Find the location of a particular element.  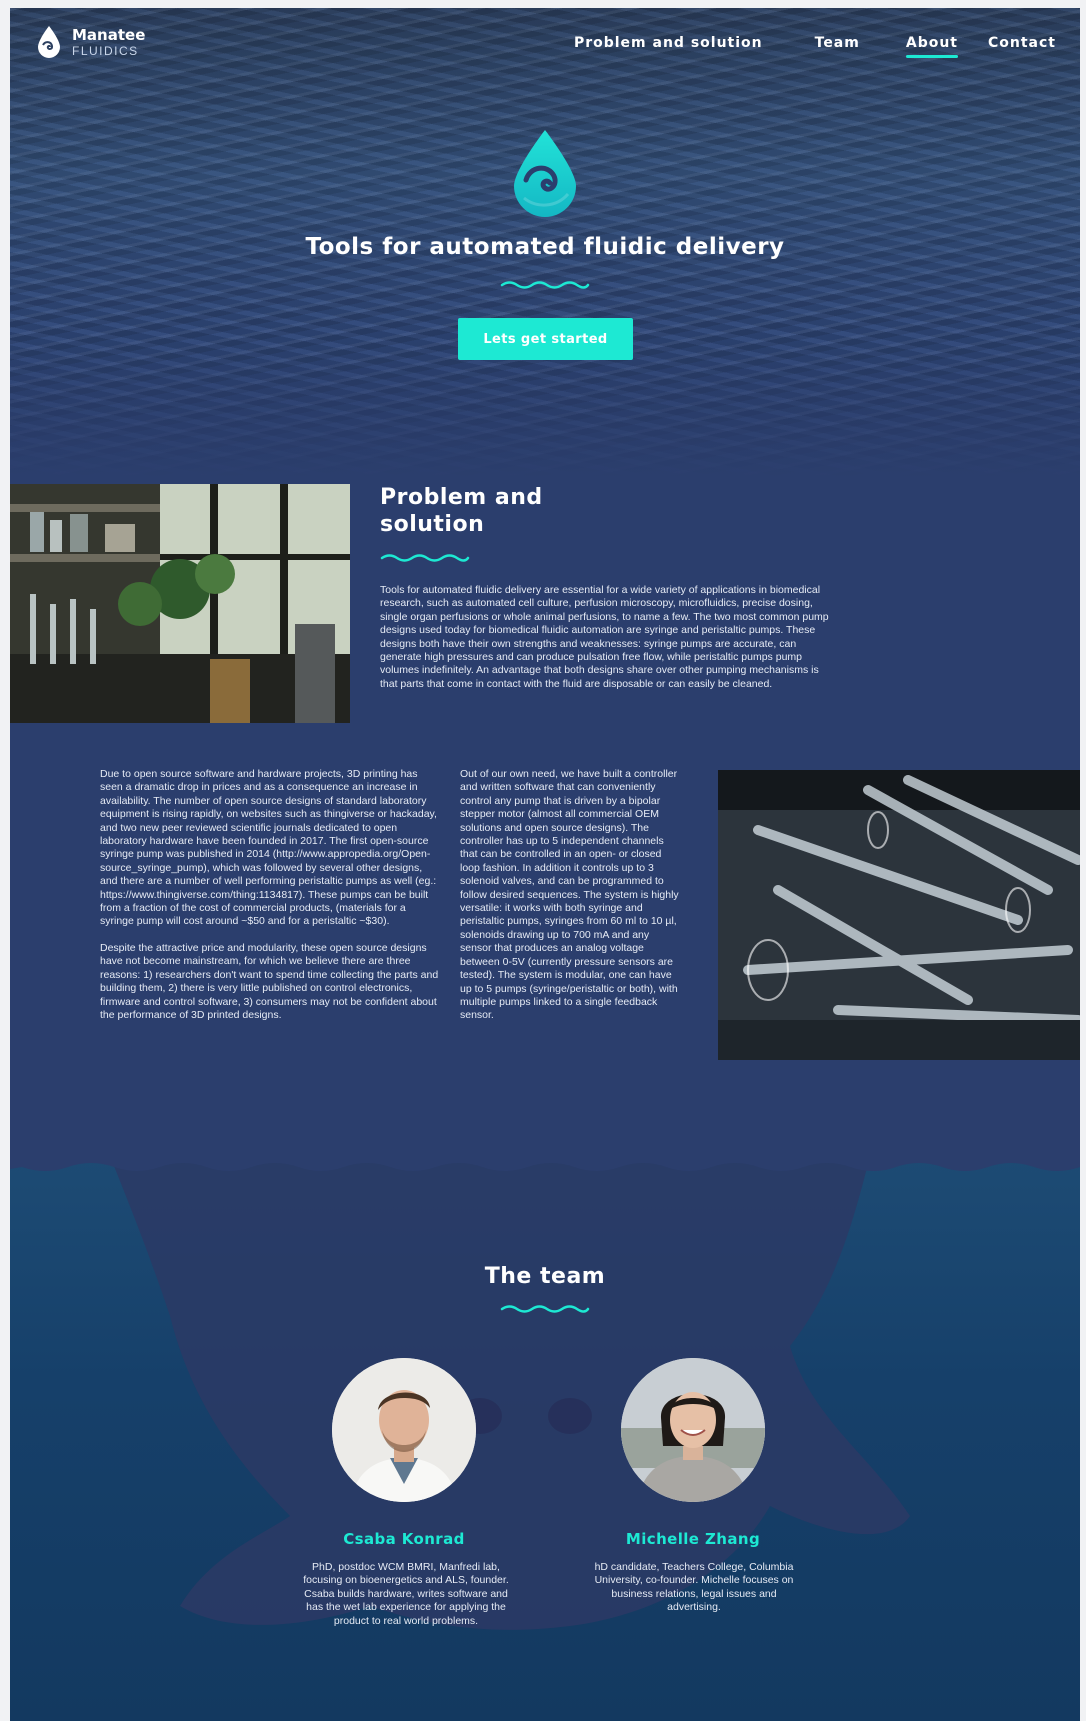

avatar-csaba-illustration is located at coordinates (404, 1430).